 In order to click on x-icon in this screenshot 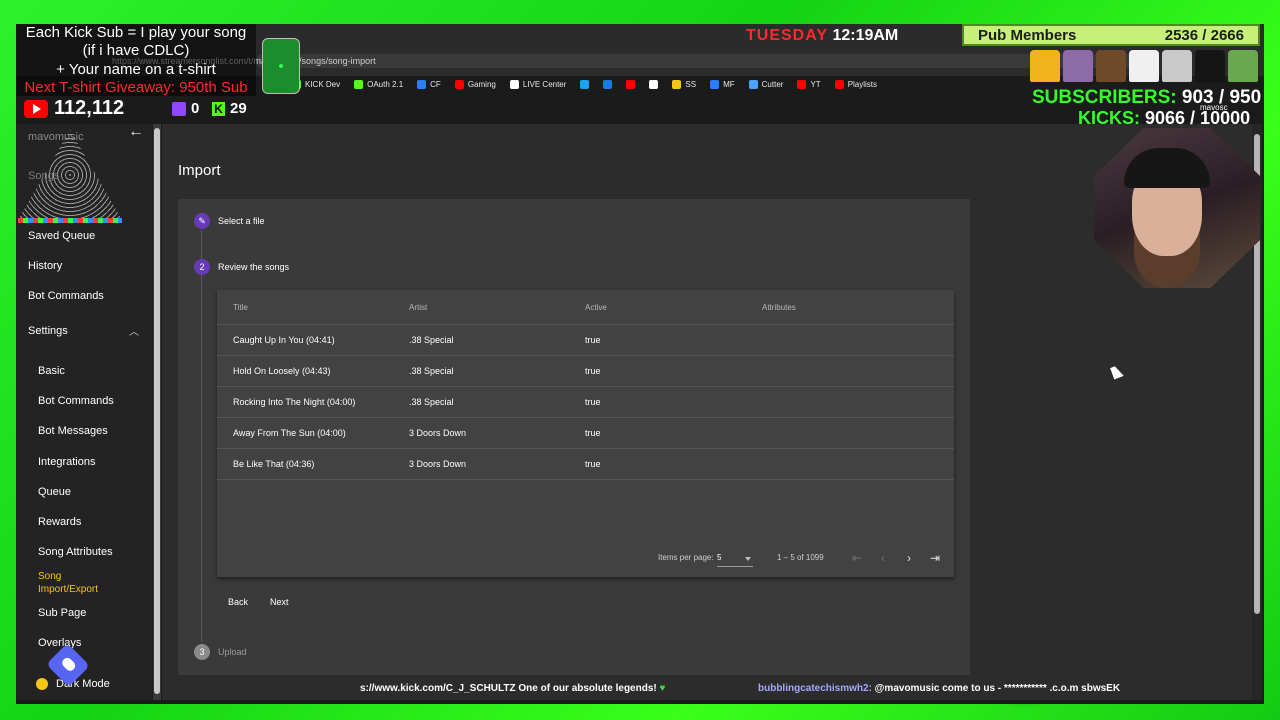, I will do `click(654, 84)`.